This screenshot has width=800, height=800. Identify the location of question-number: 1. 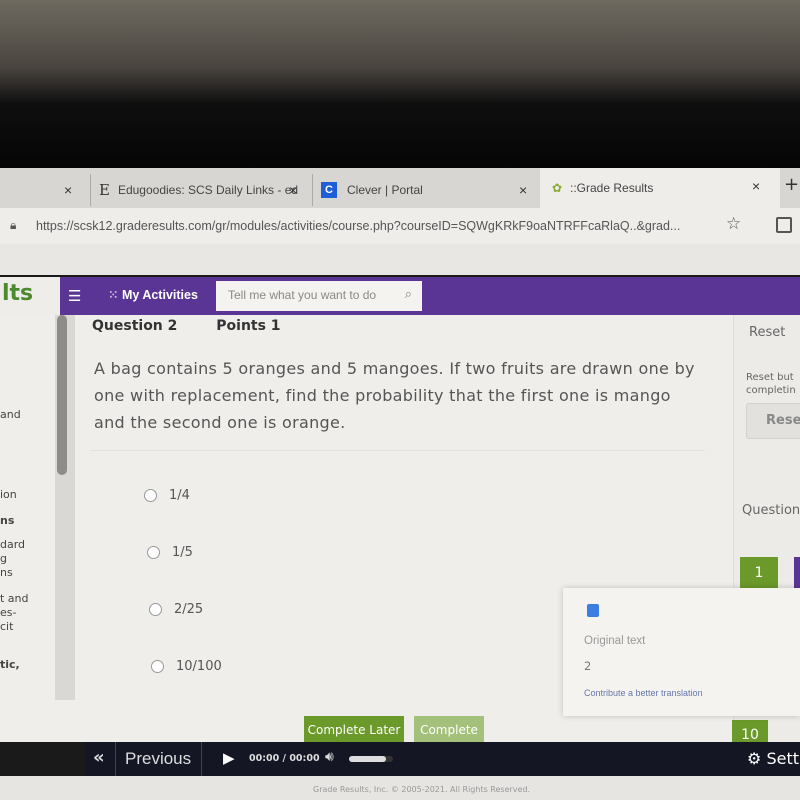
(759, 573).